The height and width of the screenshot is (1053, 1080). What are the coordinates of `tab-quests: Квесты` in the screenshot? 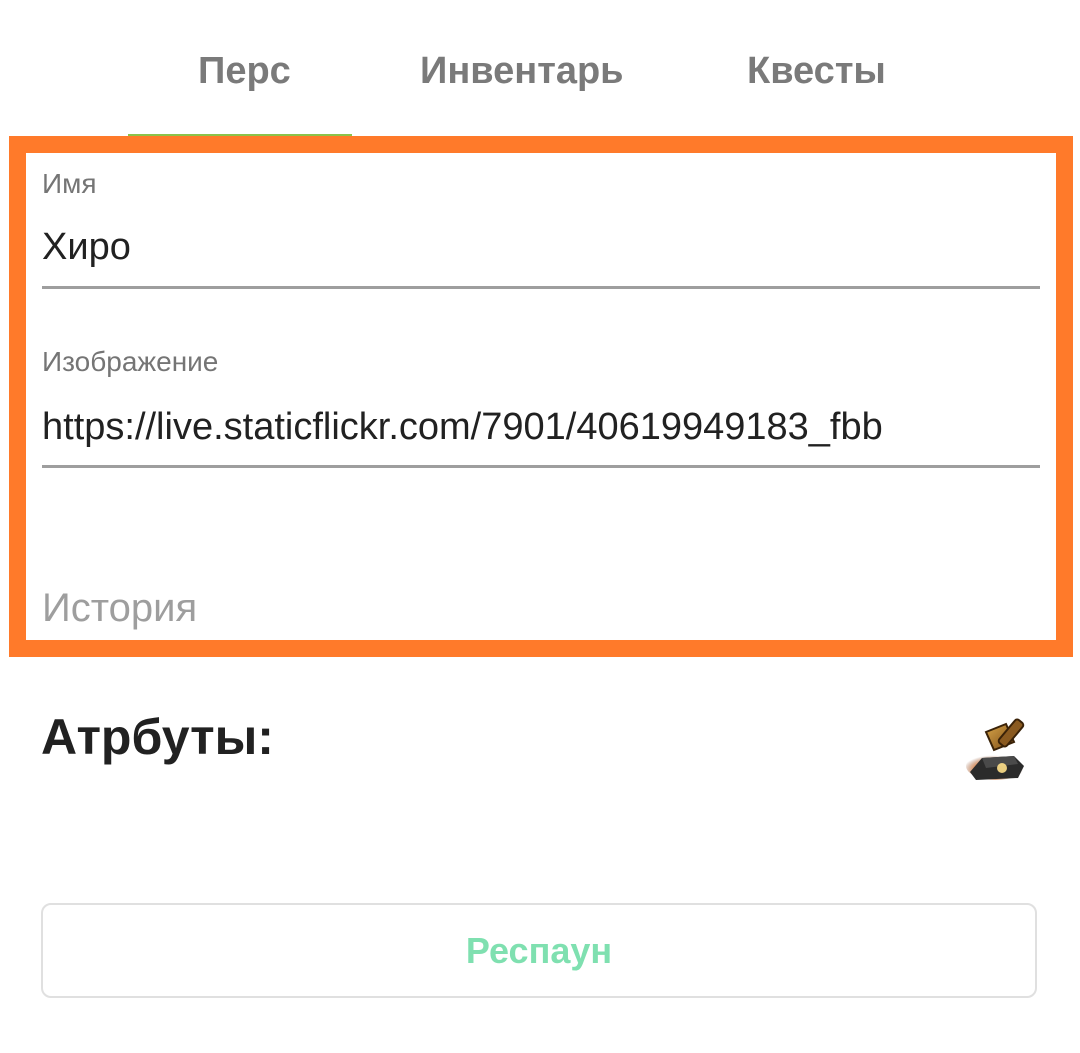 It's located at (816, 71).